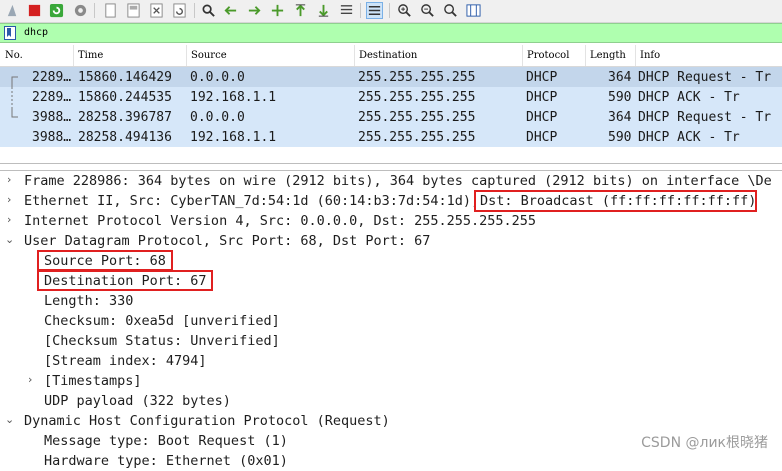  I want to click on close-file-icon, so click(156, 10).